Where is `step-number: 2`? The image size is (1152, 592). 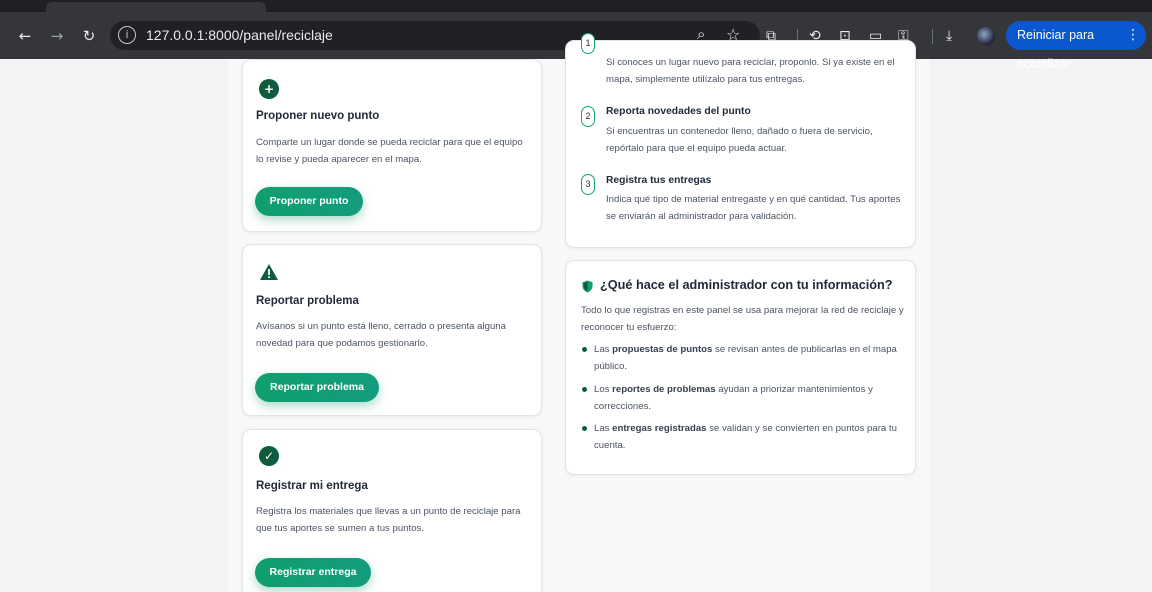 step-number: 2 is located at coordinates (588, 116).